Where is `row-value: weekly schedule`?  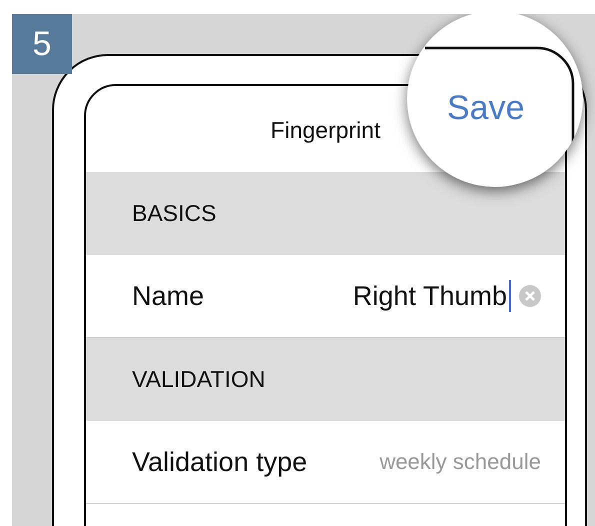 row-value: weekly schedule is located at coordinates (460, 462).